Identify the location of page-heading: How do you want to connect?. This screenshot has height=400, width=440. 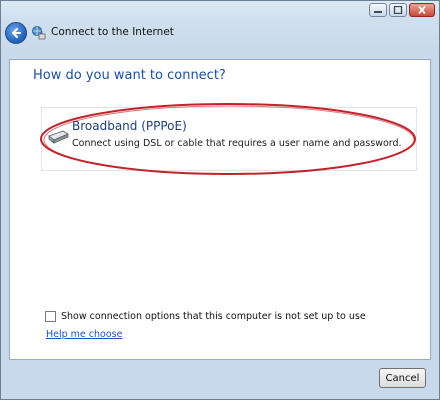
(129, 75).